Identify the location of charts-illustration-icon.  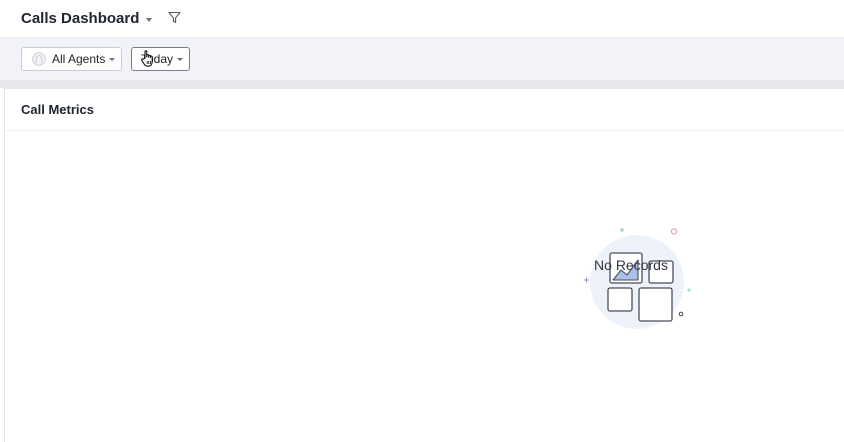
(637, 238).